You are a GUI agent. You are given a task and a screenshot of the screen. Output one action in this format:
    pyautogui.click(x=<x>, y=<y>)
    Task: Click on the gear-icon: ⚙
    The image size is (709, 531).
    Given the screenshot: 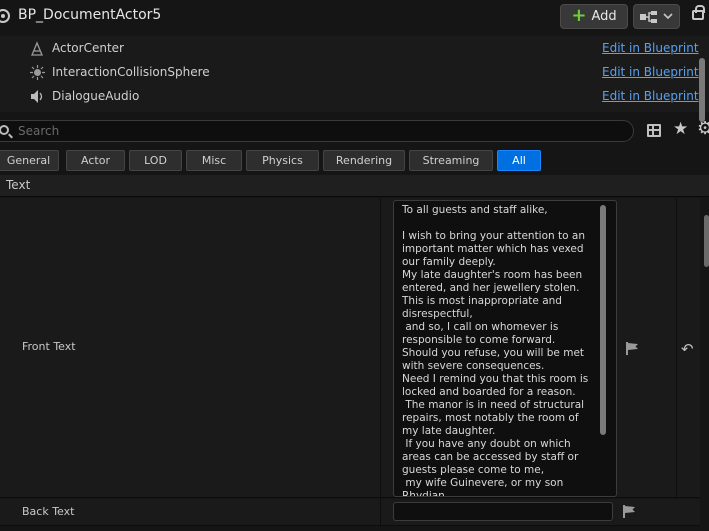 What is the action you would take?
    pyautogui.click(x=703, y=128)
    